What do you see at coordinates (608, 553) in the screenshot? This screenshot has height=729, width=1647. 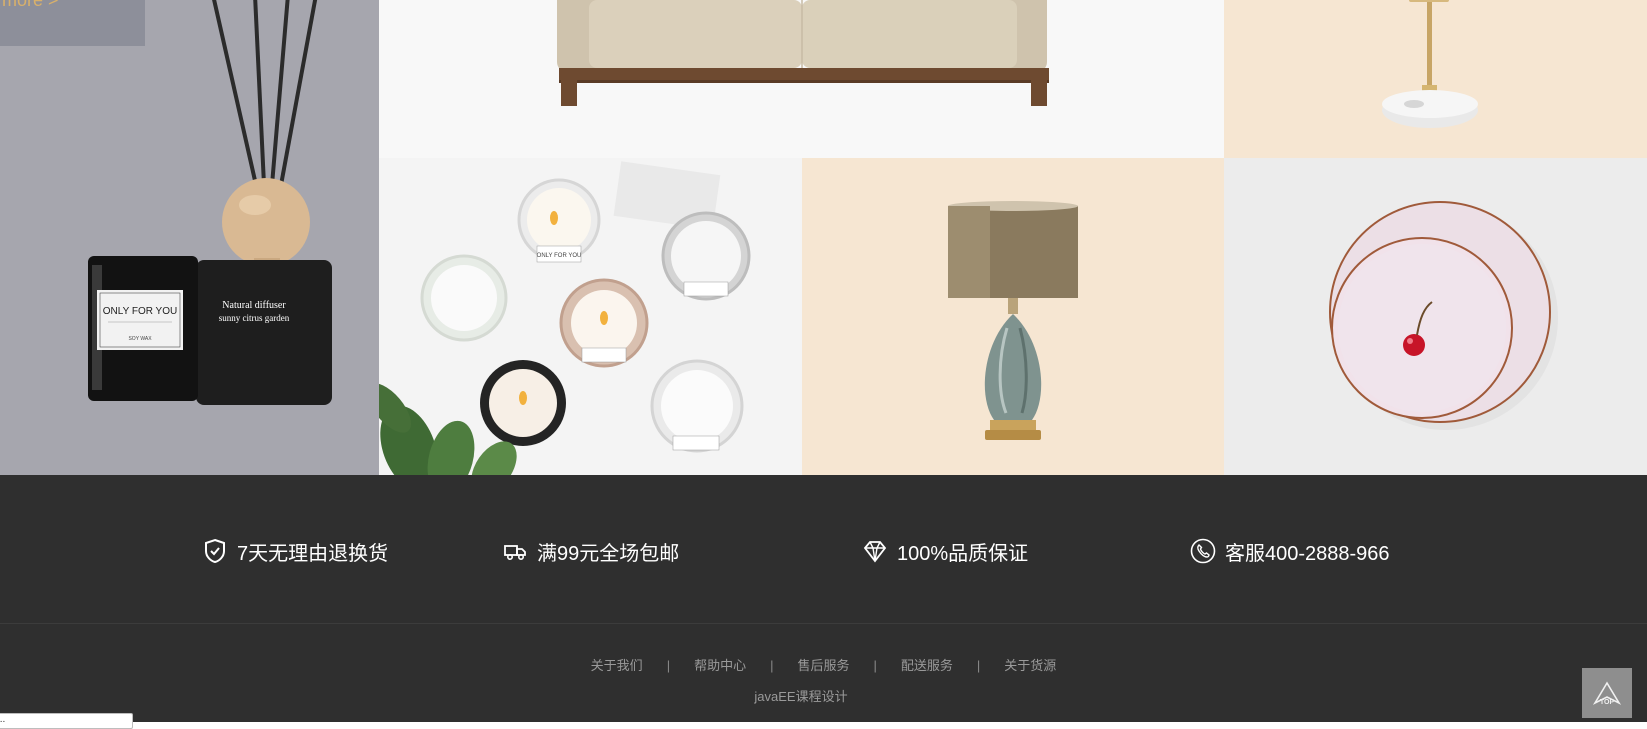 I see `service-shipping-label: 满99元全场包邮` at bounding box center [608, 553].